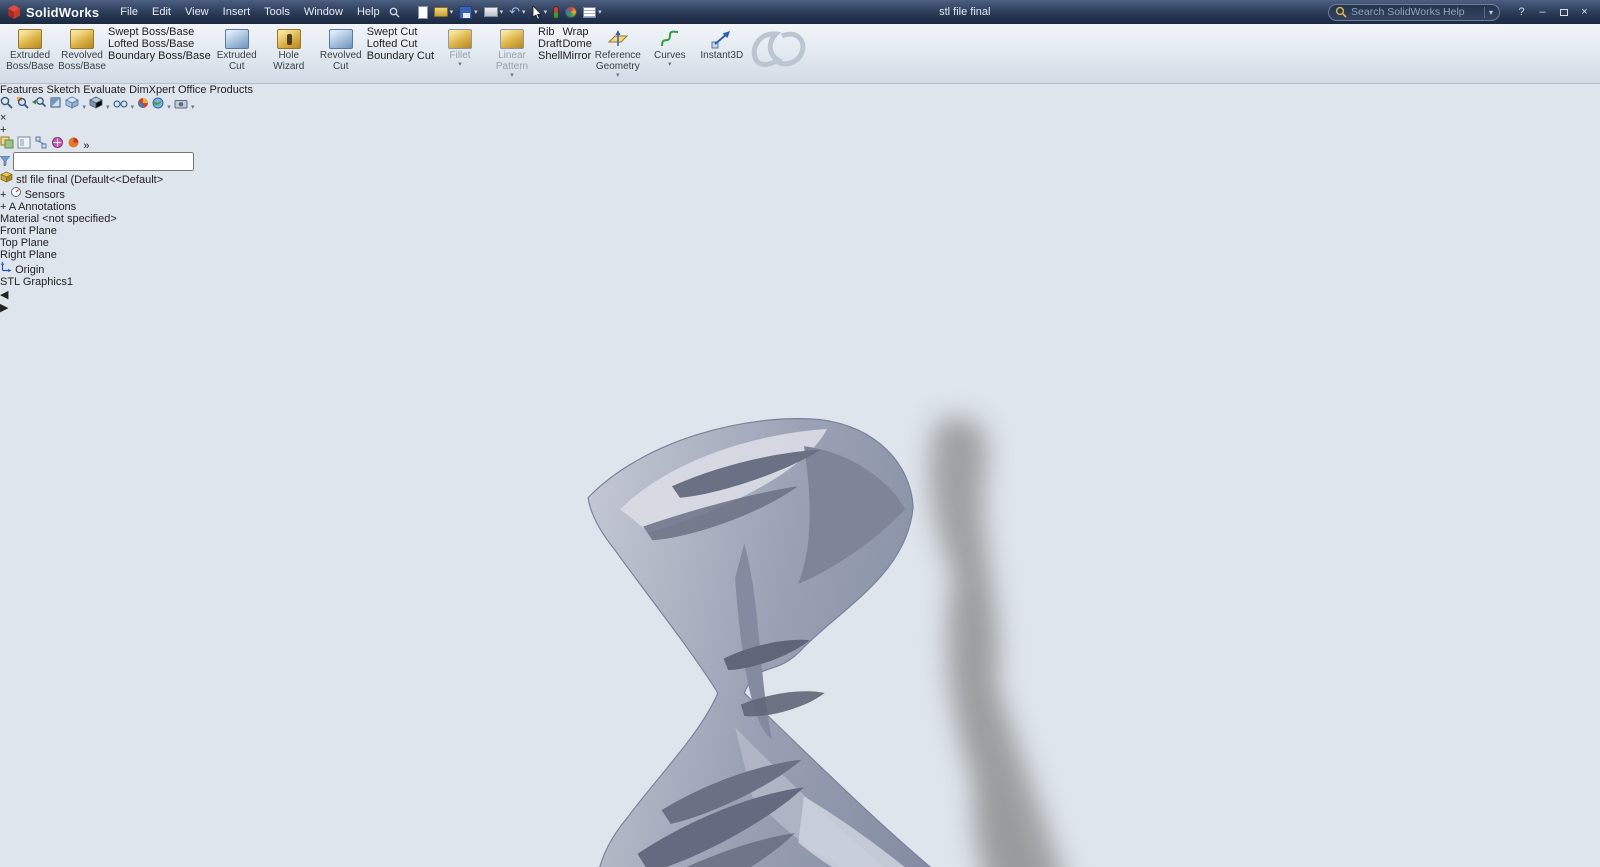  Describe the element at coordinates (468, 12) in the screenshot. I see `save-button: ▾` at that location.